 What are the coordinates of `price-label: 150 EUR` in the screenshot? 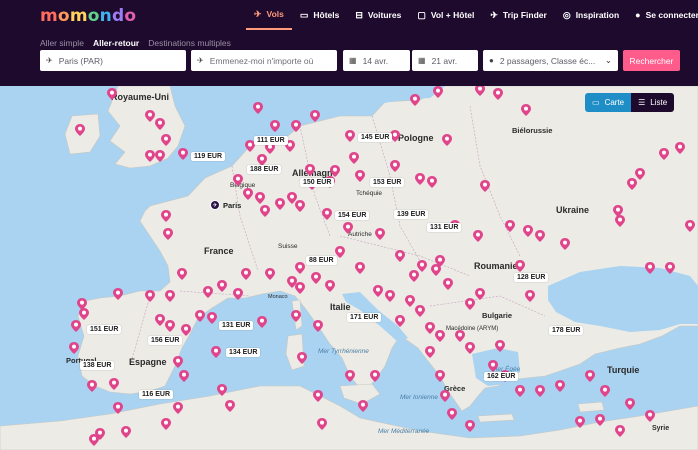 It's located at (317, 182).